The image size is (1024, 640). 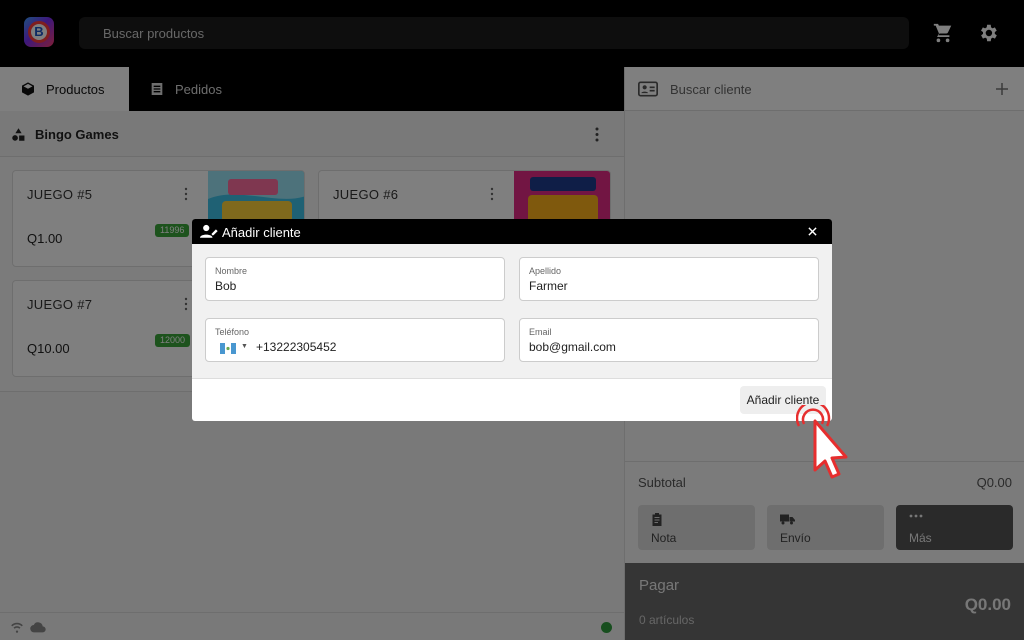 What do you see at coordinates (512, 311) in the screenshot?
I see `dialog-form: Nombre Apellido Teléfono ▼ Email` at bounding box center [512, 311].